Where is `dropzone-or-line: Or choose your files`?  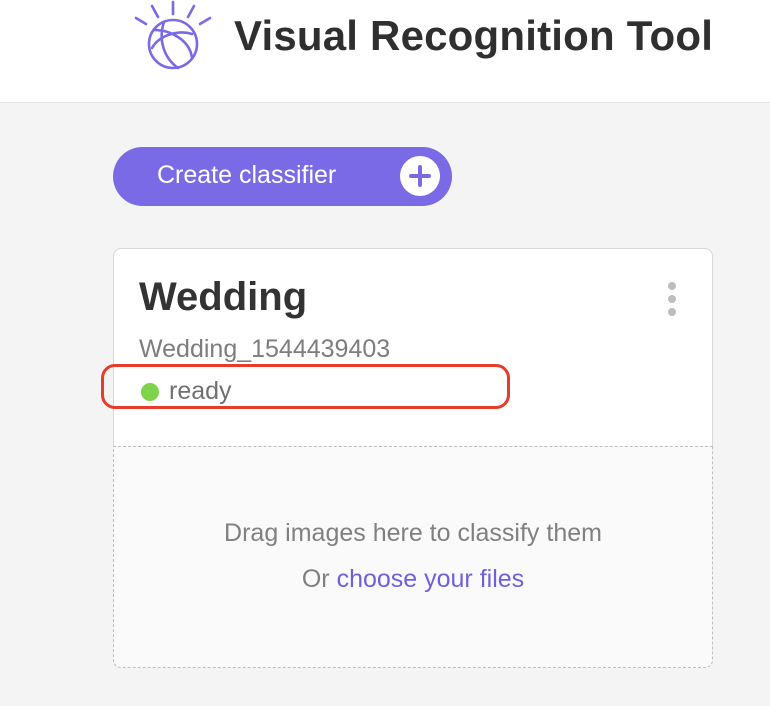 dropzone-or-line: Or choose your files is located at coordinates (413, 579).